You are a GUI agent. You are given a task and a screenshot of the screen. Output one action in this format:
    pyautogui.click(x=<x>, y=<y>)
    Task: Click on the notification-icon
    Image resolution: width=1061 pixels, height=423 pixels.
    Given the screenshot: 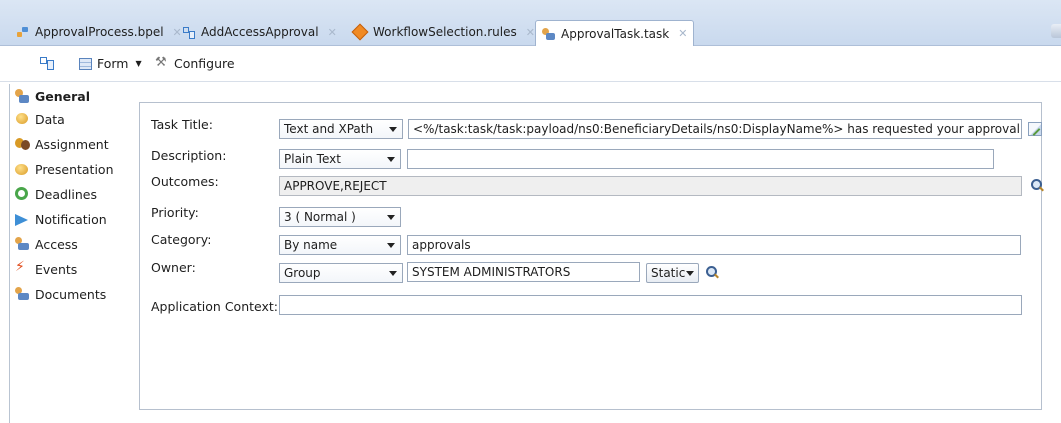 What is the action you would take?
    pyautogui.click(x=22, y=219)
    